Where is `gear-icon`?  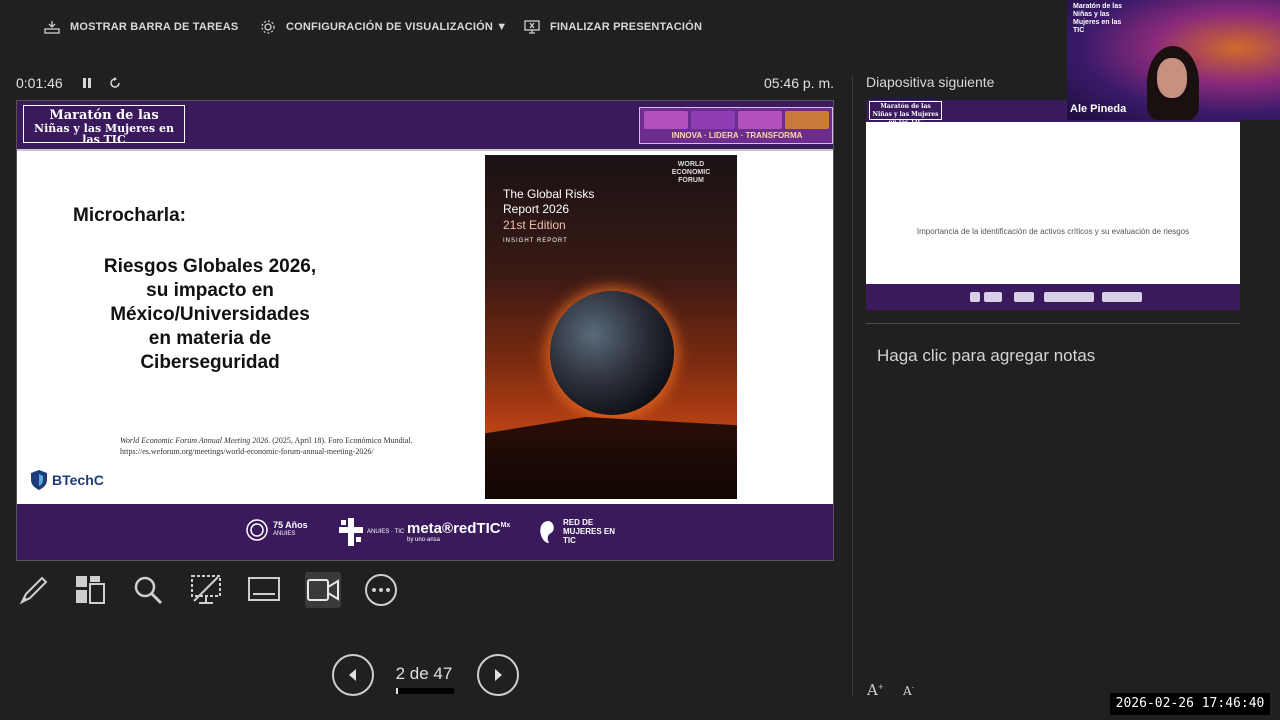 gear-icon is located at coordinates (268, 27).